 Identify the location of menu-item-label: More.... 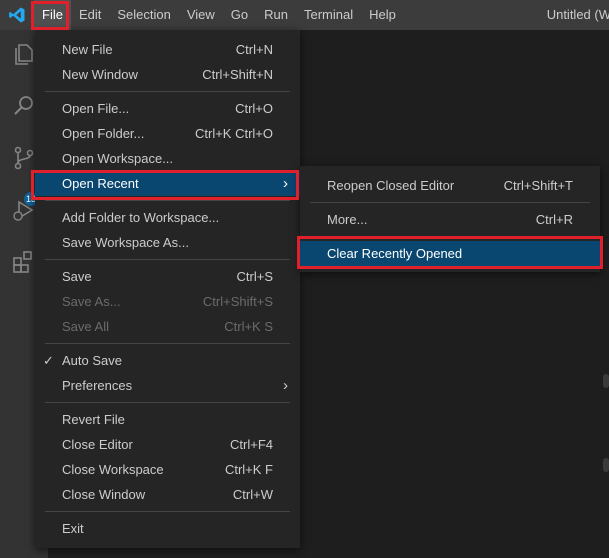
(347, 219).